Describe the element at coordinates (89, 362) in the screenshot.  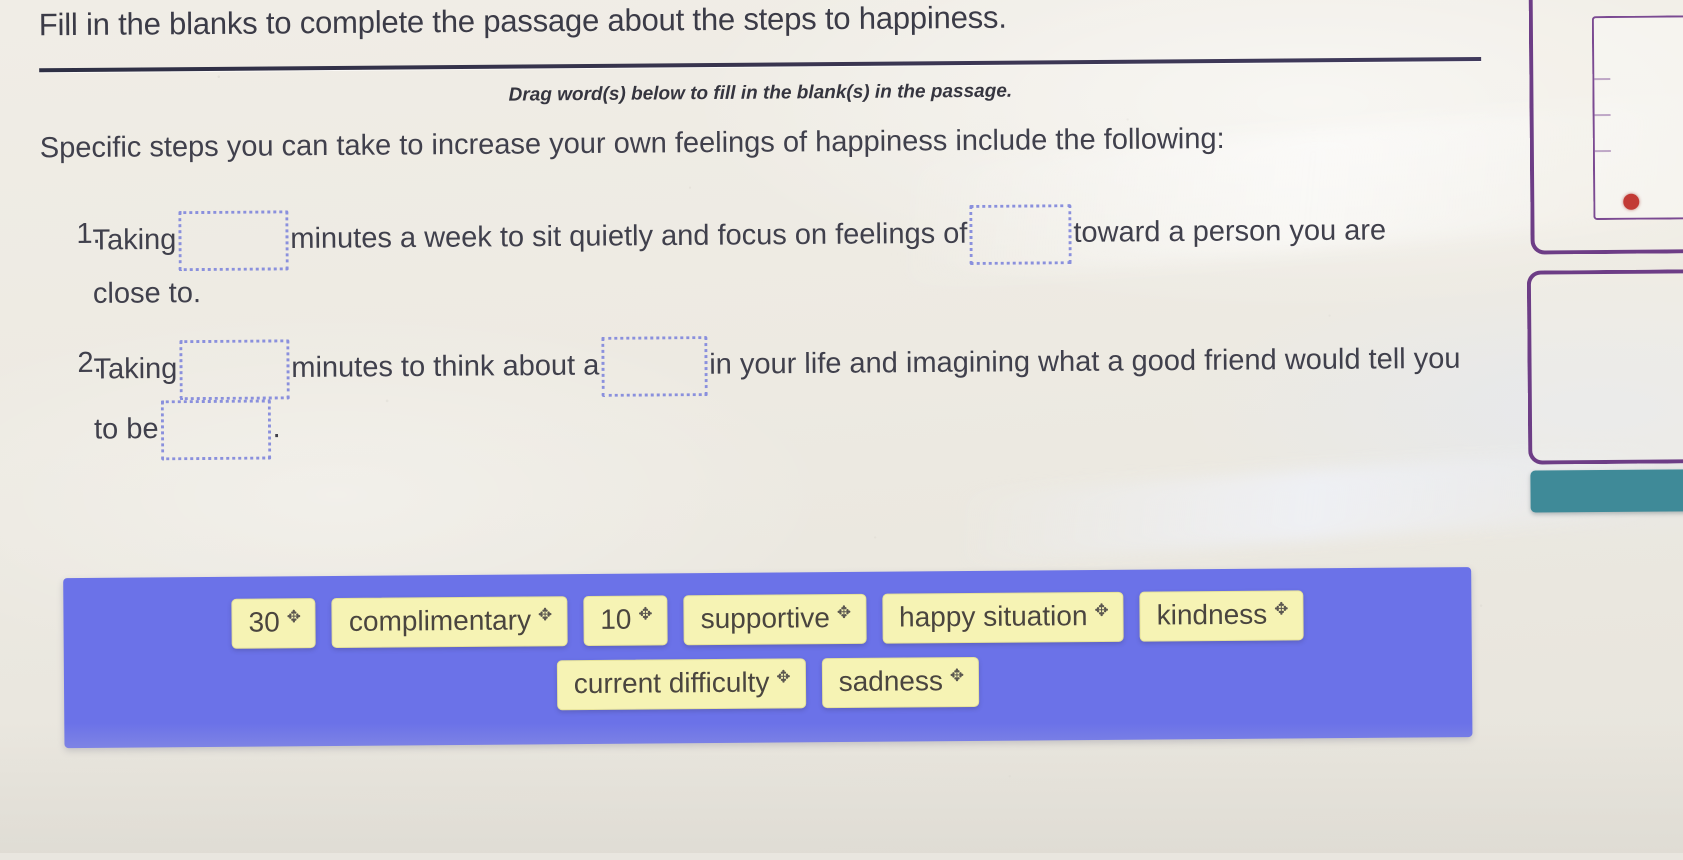
I see `list-item-number: 2.` at that location.